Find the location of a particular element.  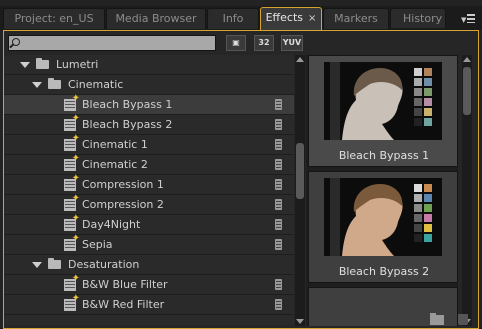

trash-icon is located at coordinates (463, 319).